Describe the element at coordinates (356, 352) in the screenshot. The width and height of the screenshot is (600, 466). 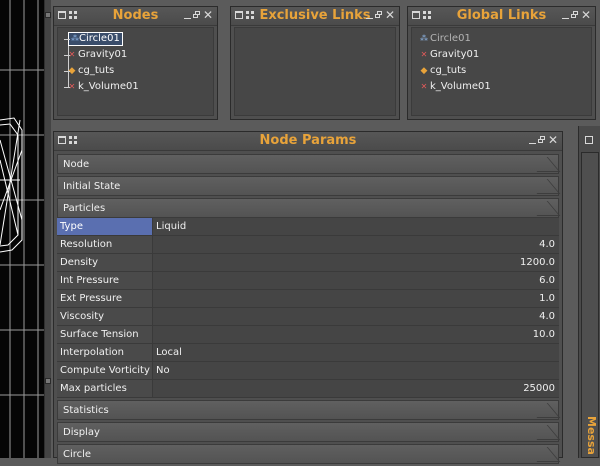
I see `param-value: Local` at that location.